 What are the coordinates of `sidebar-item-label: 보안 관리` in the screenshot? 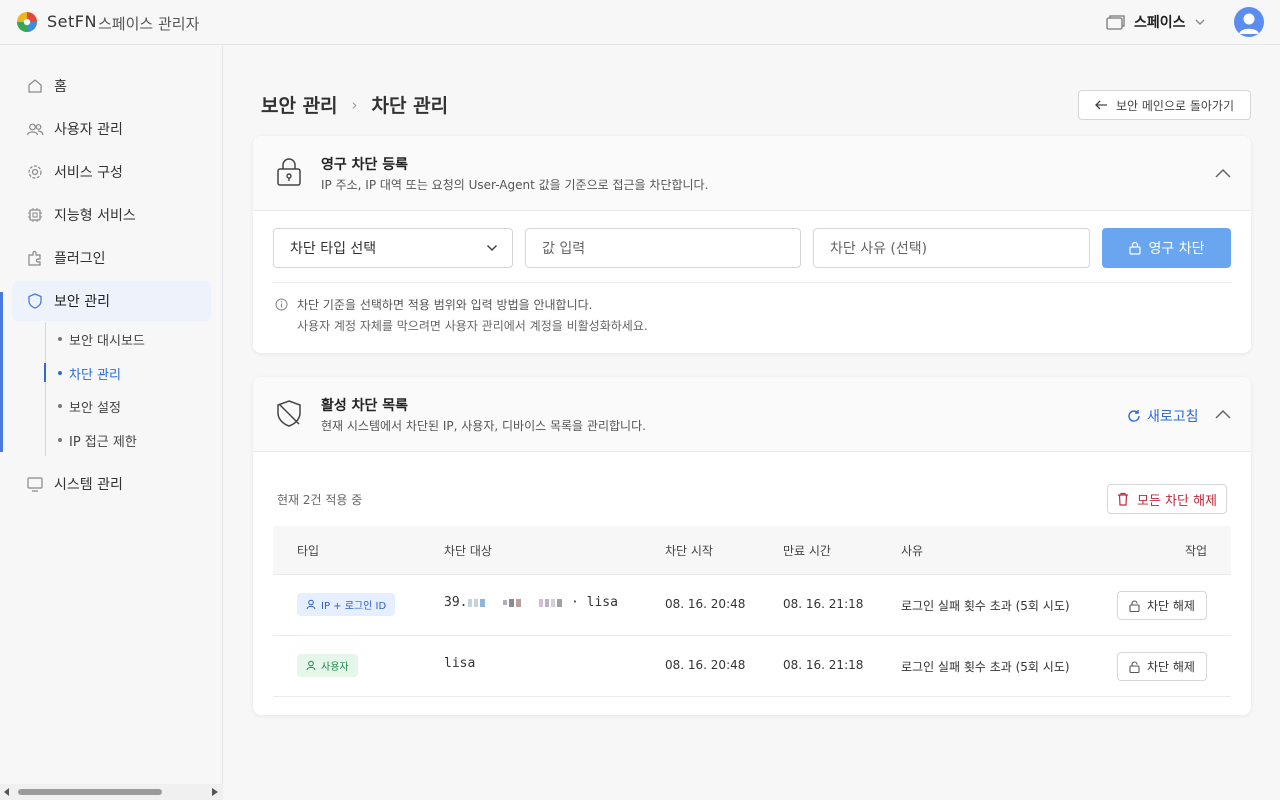 It's located at (82, 302).